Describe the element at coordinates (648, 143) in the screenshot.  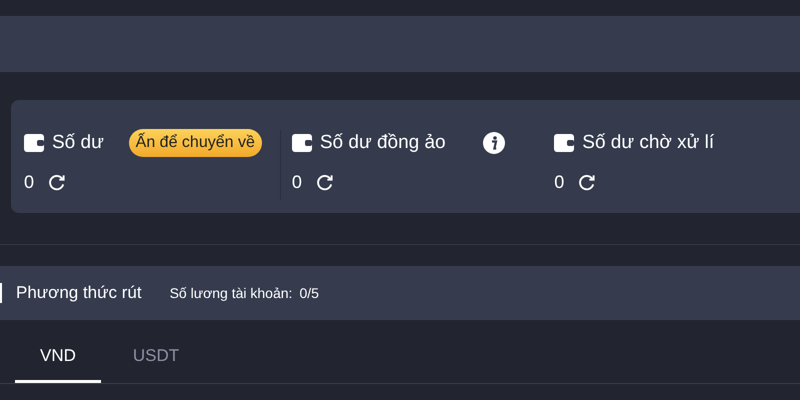
I see `balance-label: Số dư chờ xử lí` at that location.